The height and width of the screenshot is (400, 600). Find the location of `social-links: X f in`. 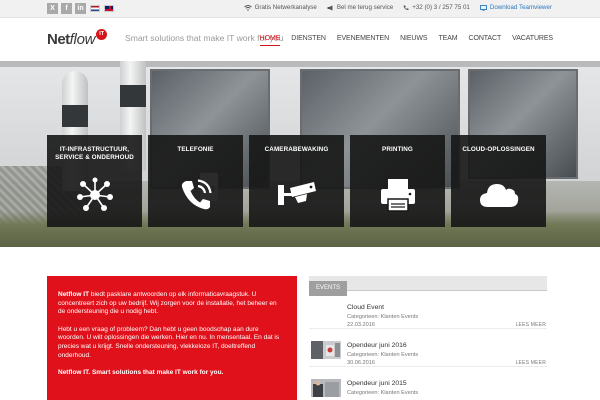

social-links: X f in is located at coordinates (80, 8).